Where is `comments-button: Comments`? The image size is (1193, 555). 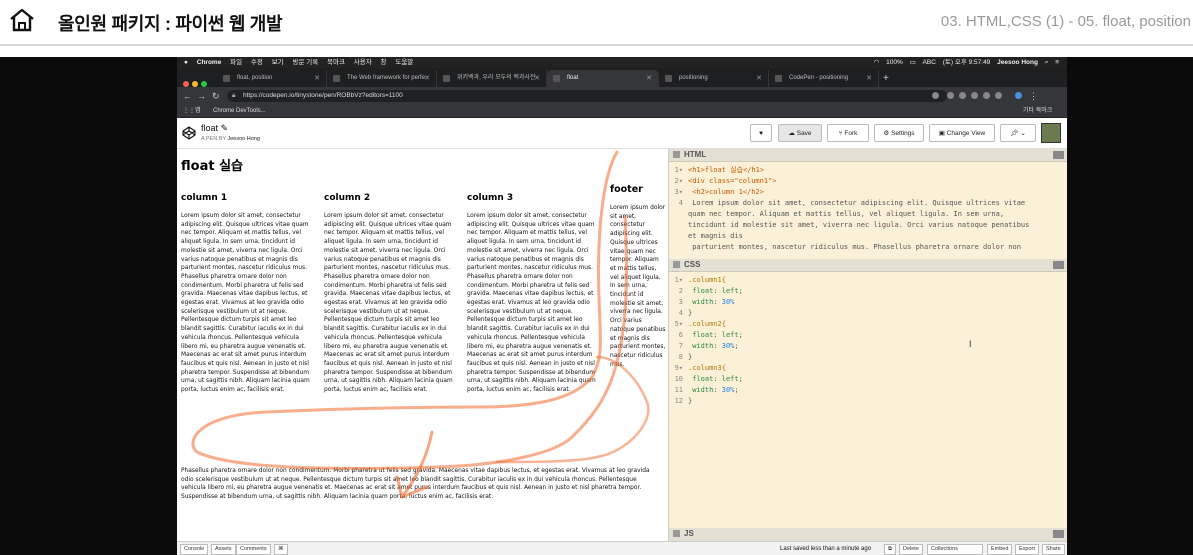 comments-button: Comments is located at coordinates (253, 549).